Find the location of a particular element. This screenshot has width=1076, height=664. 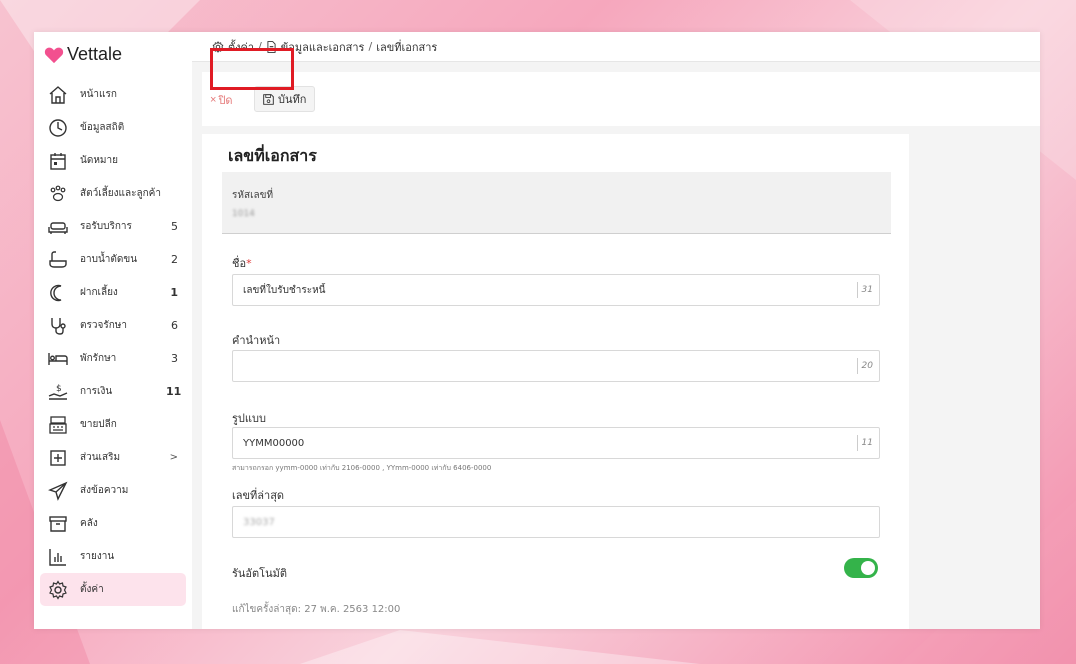

sidebar-item-inpatient: พักรักษา 3 is located at coordinates (113, 358).